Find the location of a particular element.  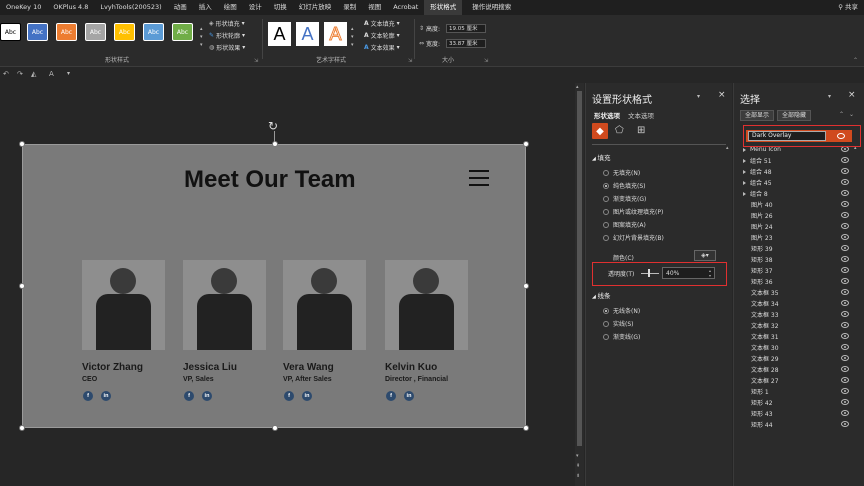

team-member-role: VP, Sales is located at coordinates (198, 379).